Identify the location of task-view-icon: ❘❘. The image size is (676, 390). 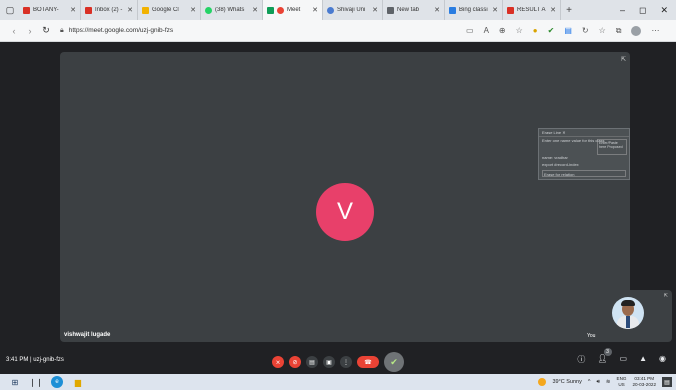
(35, 382).